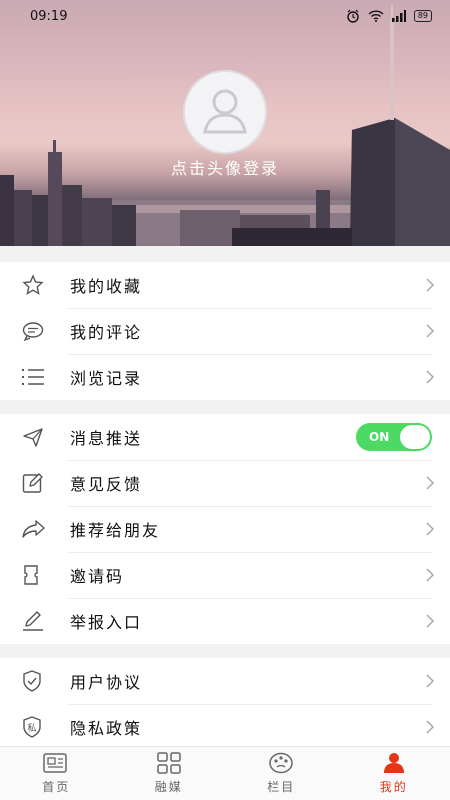 This screenshot has height=800, width=450. What do you see at coordinates (106, 622) in the screenshot?
I see `menu-item-label: 举报入口` at bounding box center [106, 622].